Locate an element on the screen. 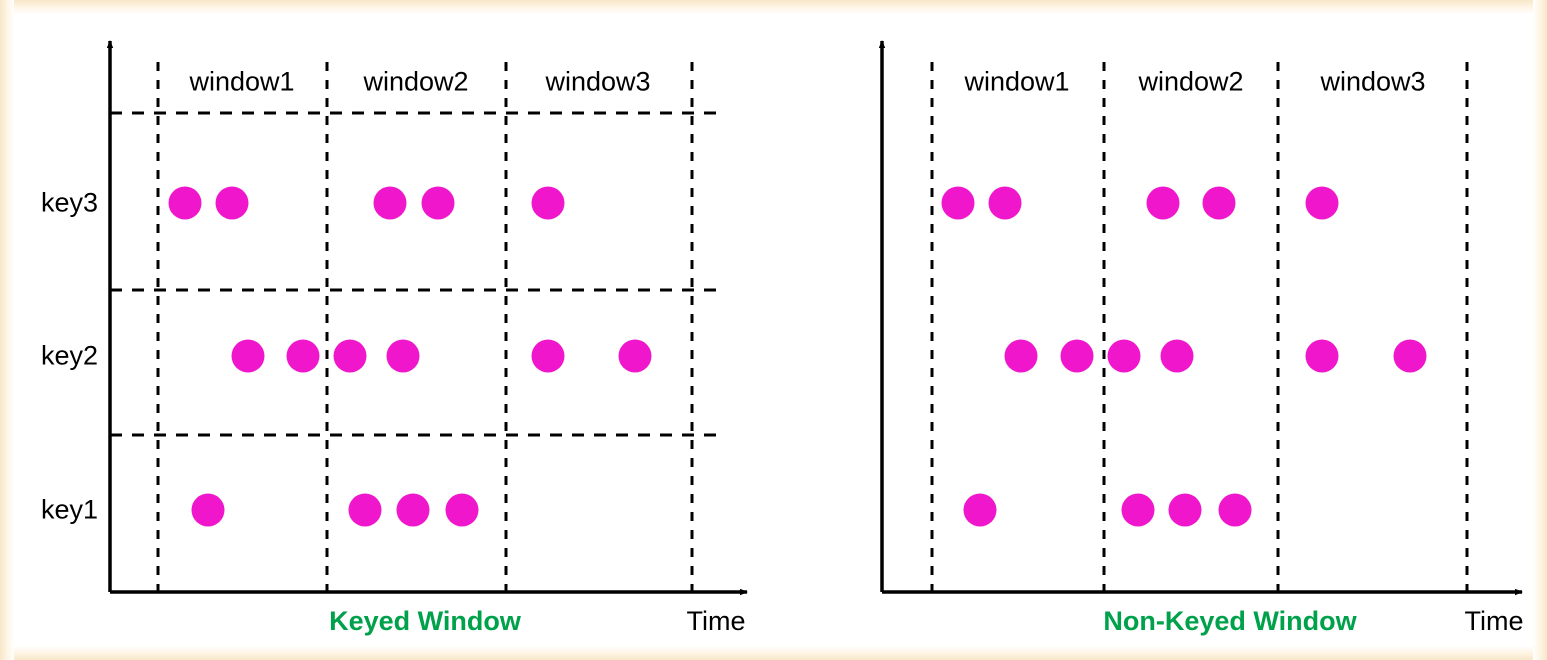  key-label-key2: key2 is located at coordinates (69, 355).